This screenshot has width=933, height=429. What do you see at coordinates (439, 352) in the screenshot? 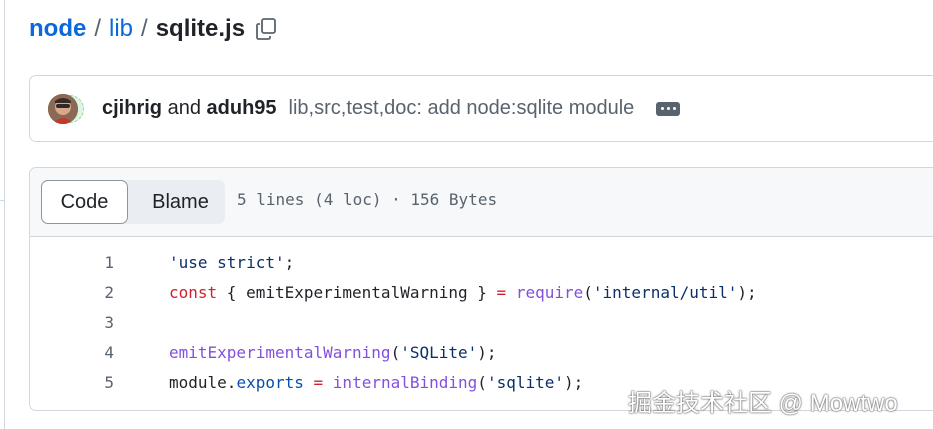
I see `code-token: 'SQLite'` at bounding box center [439, 352].